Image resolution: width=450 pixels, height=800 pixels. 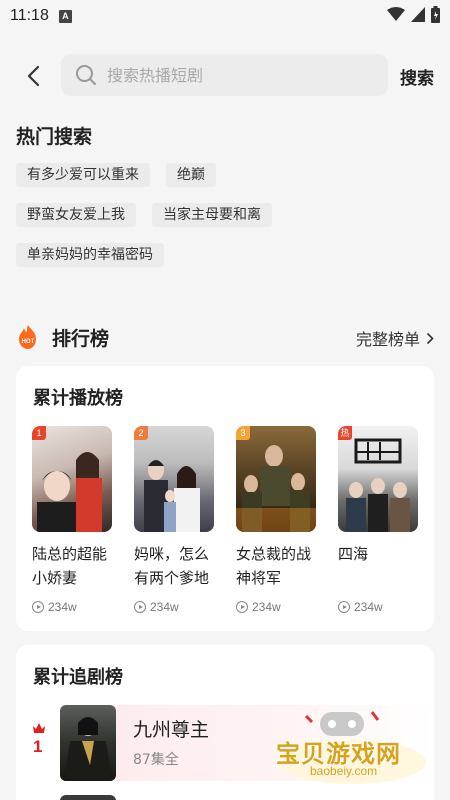 I want to click on drama-item: 1 陆总的超能小娇妻 234w, so click(x=72, y=520).